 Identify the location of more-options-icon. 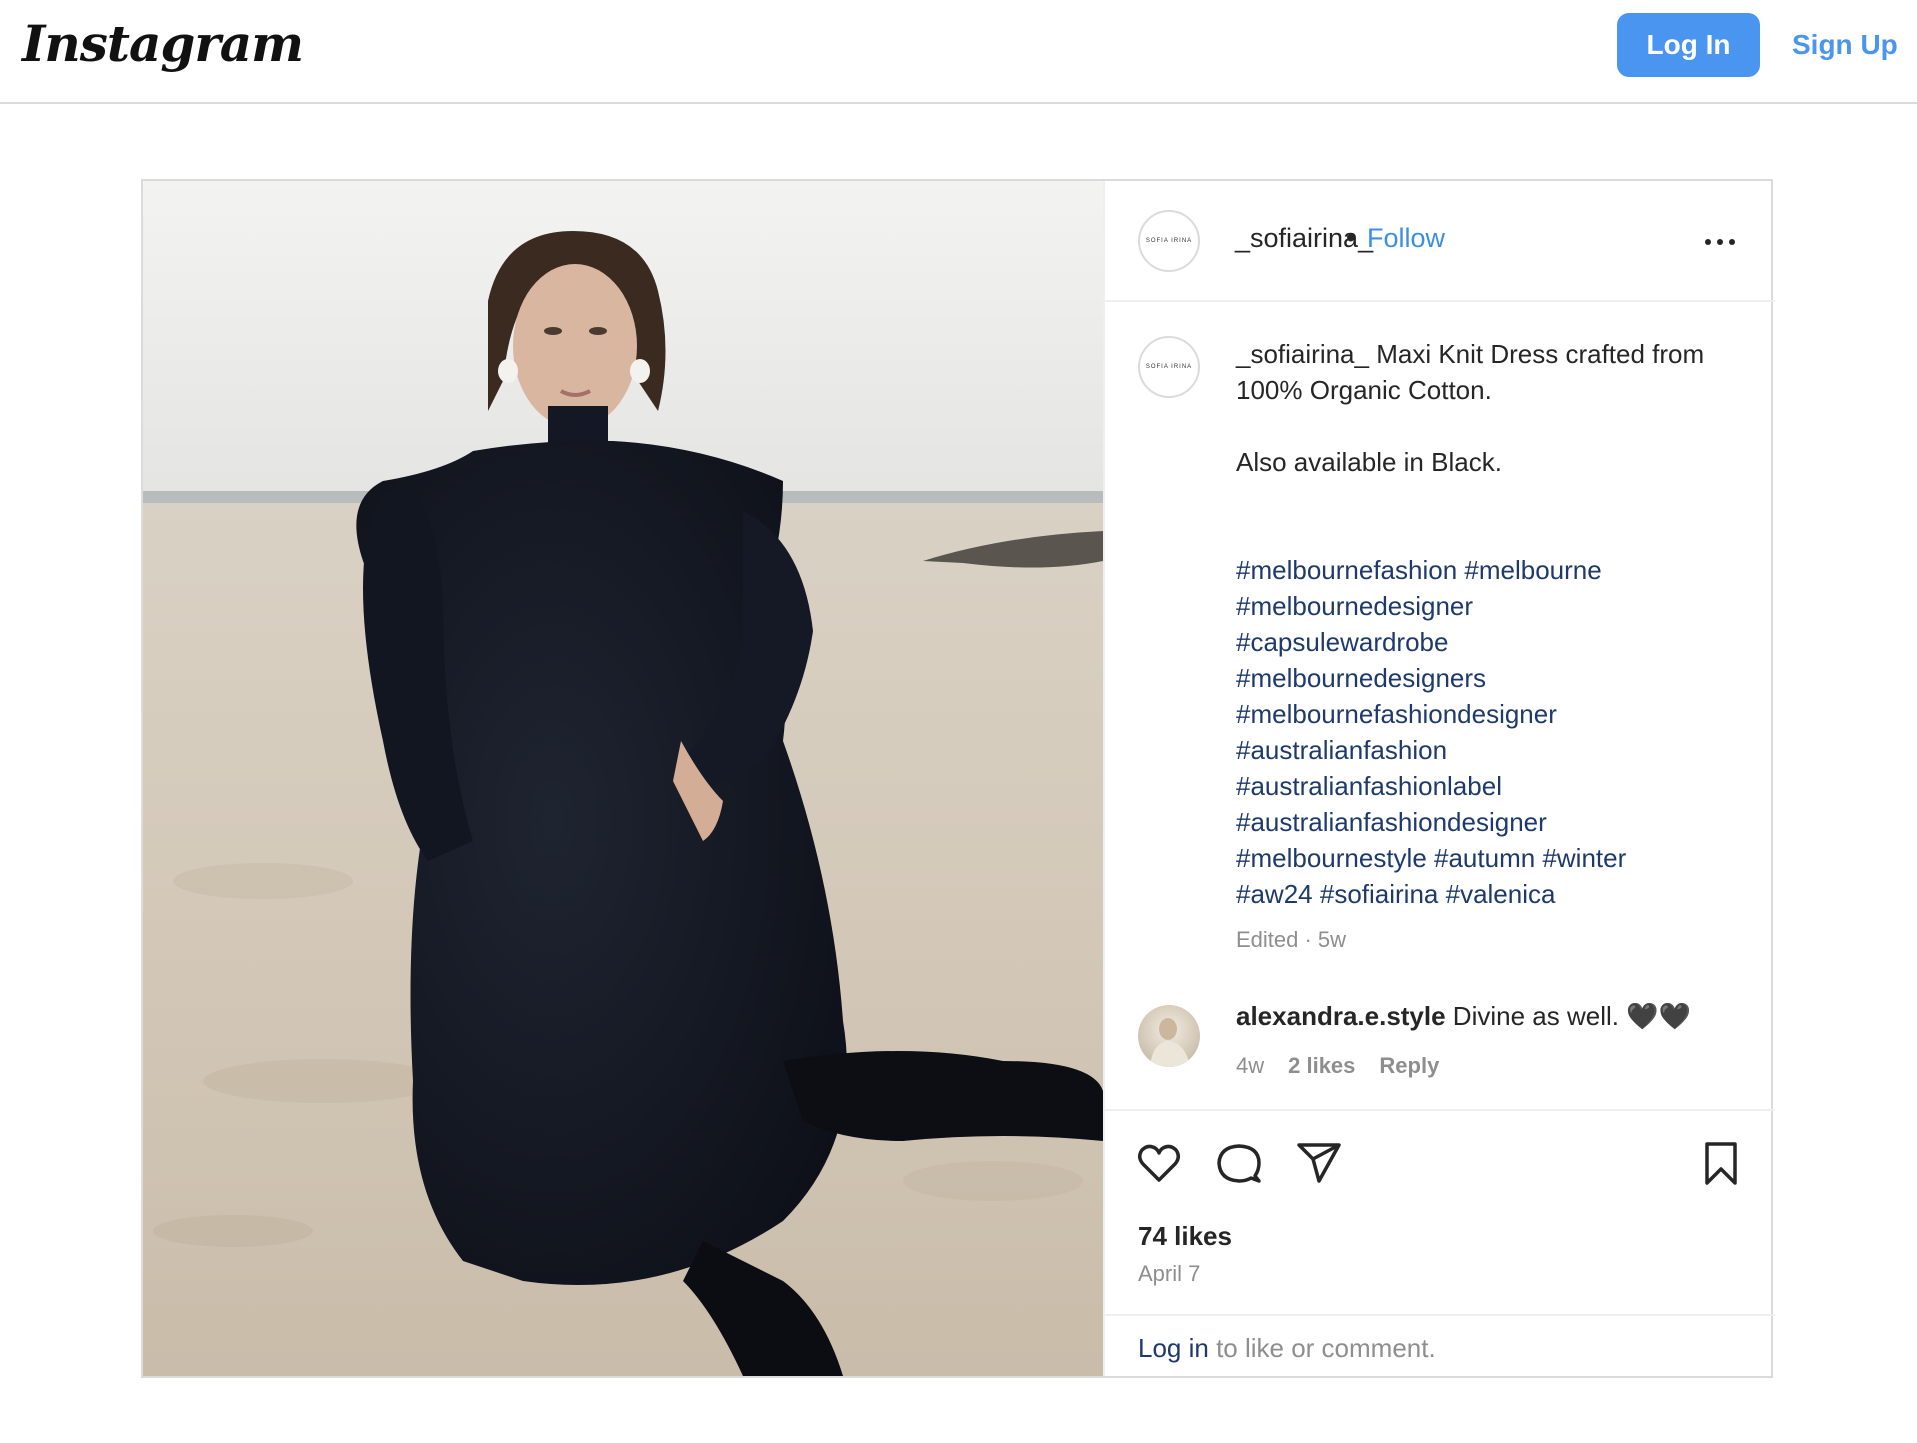
(1720, 242).